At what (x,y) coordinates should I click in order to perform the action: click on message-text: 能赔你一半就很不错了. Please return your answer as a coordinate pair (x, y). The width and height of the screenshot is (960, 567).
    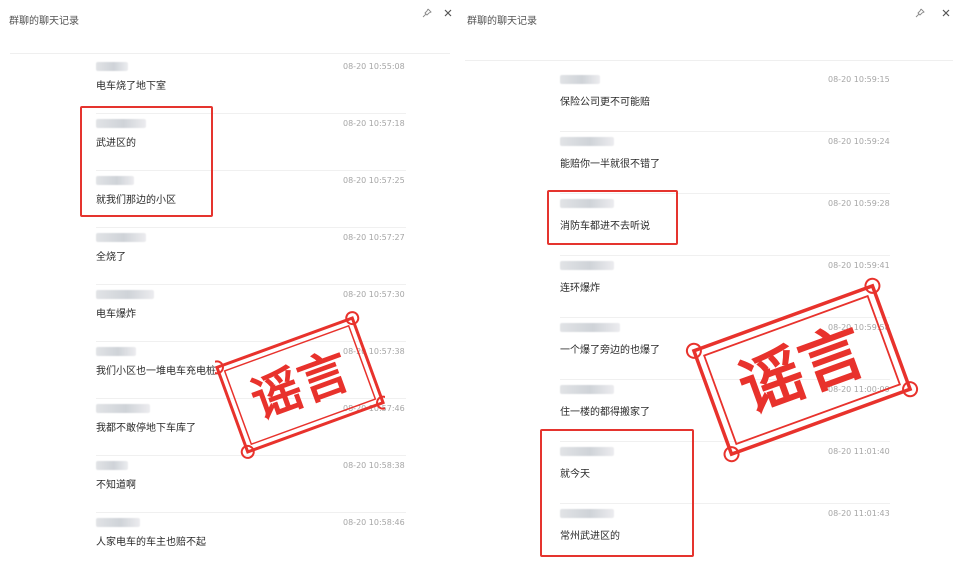
    Looking at the image, I should click on (610, 164).